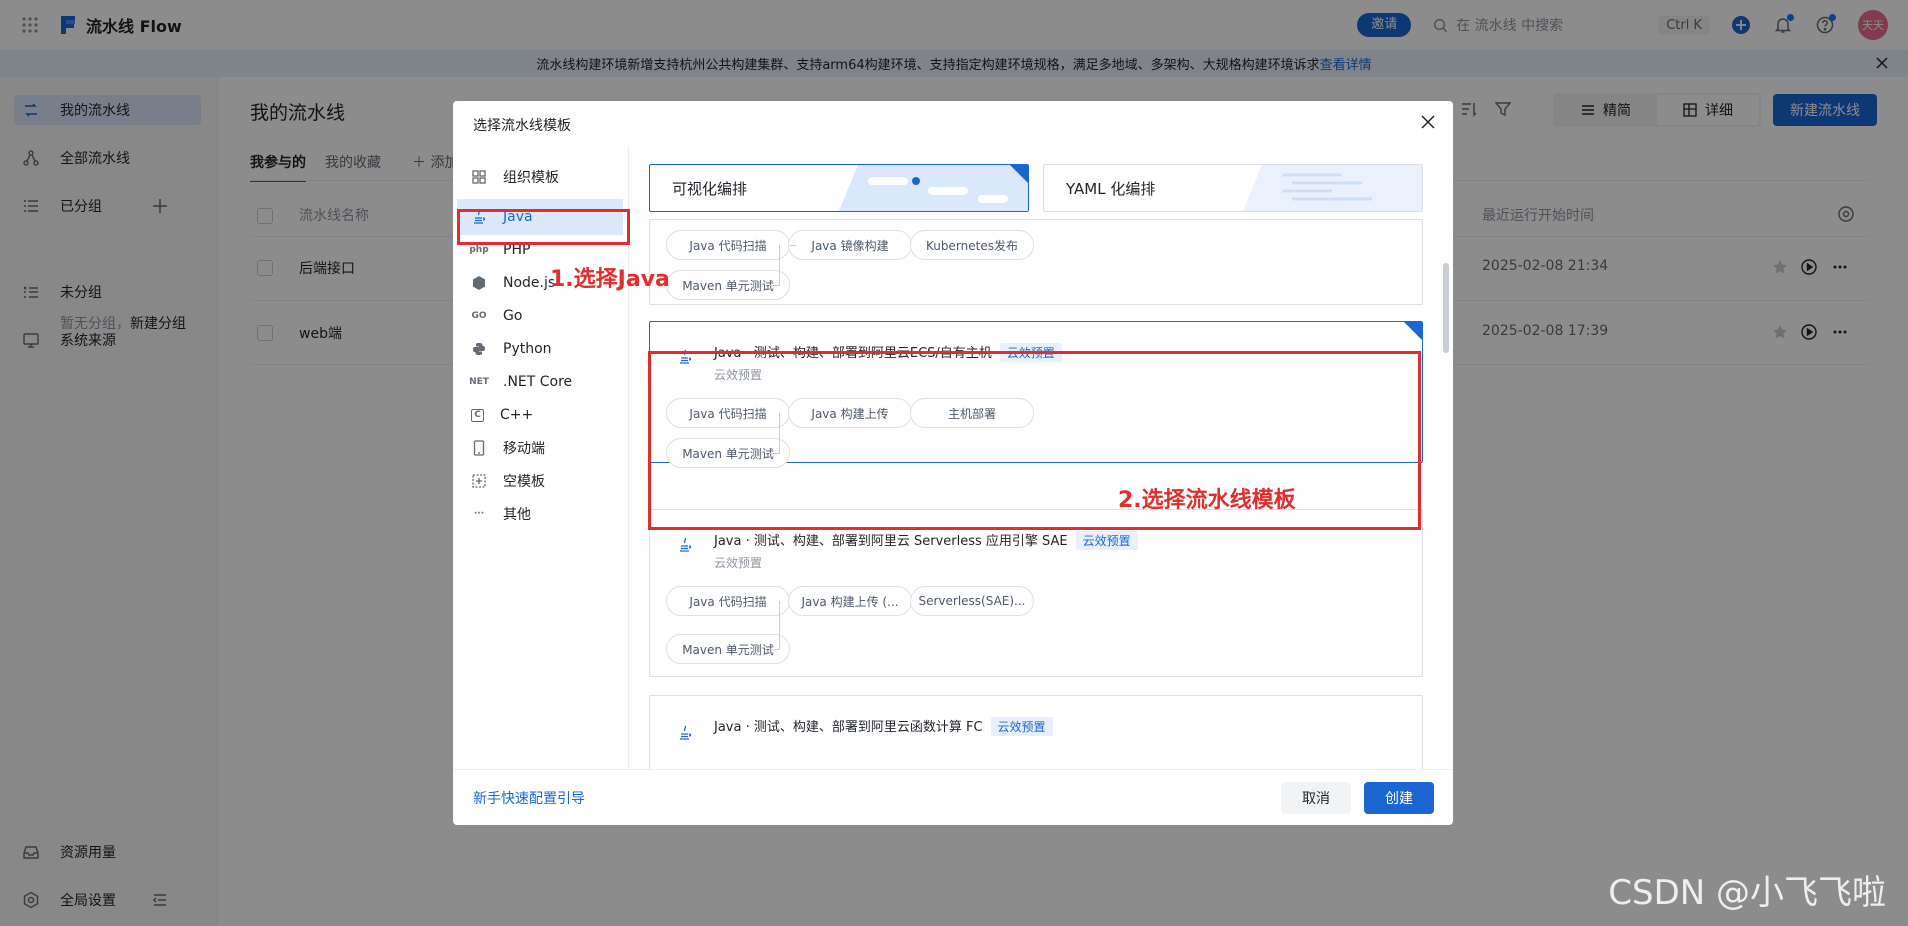  What do you see at coordinates (517, 415) in the screenshot?
I see `nav-item-label: C++` at bounding box center [517, 415].